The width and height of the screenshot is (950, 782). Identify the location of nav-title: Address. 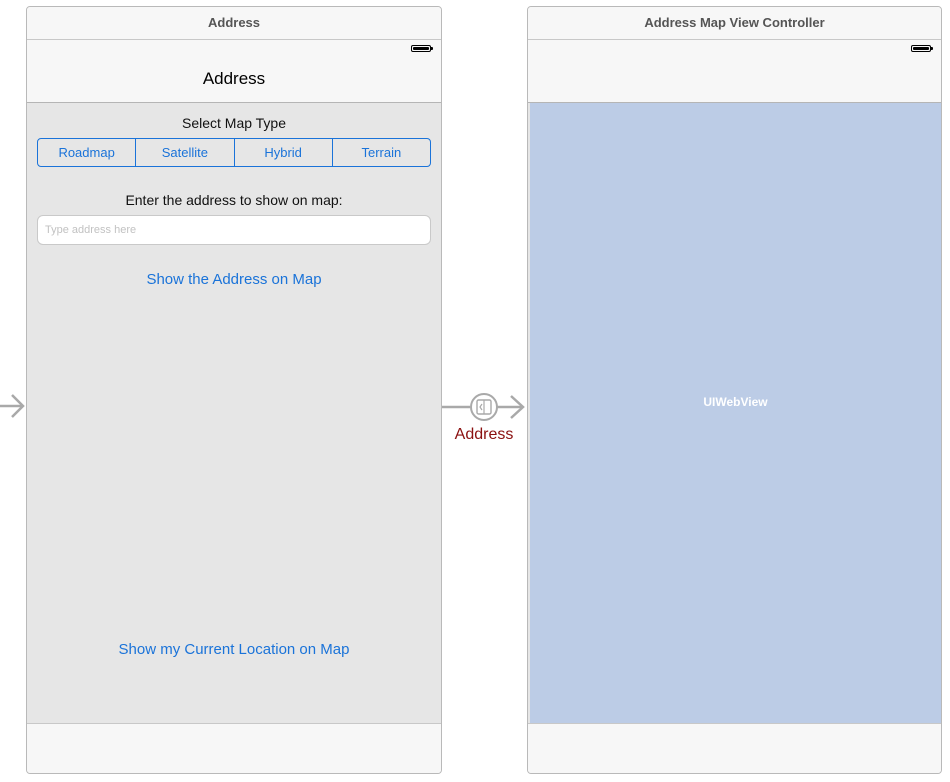
(234, 78).